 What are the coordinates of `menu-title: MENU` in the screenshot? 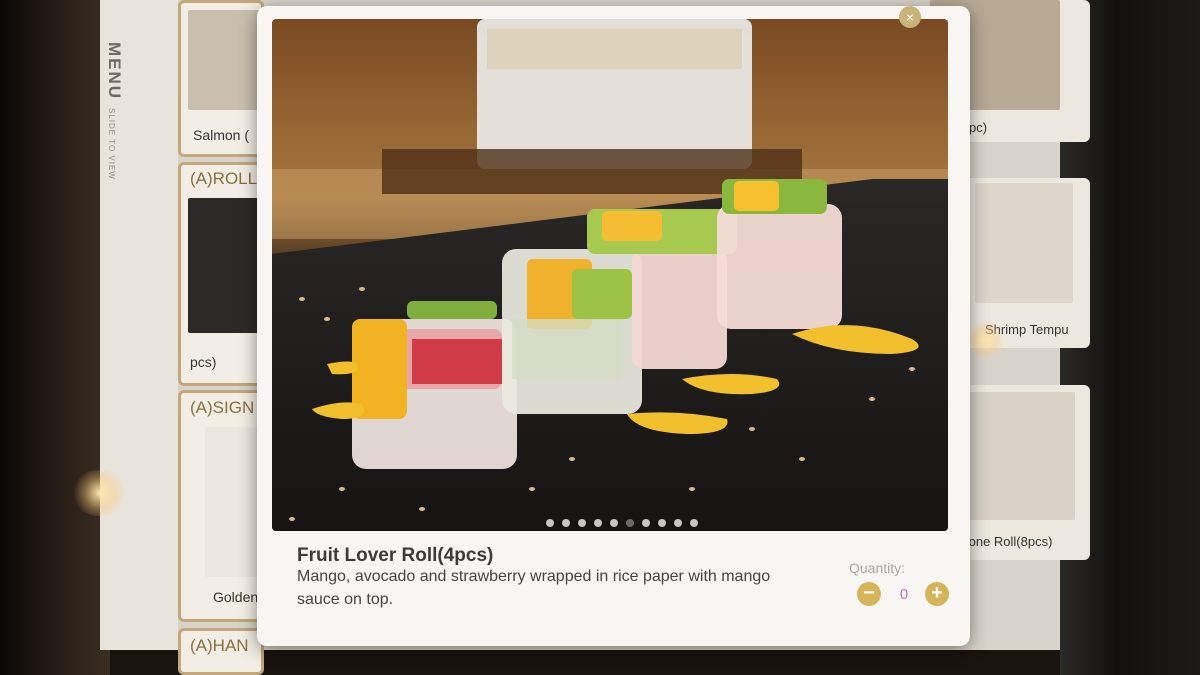 It's located at (114, 71).